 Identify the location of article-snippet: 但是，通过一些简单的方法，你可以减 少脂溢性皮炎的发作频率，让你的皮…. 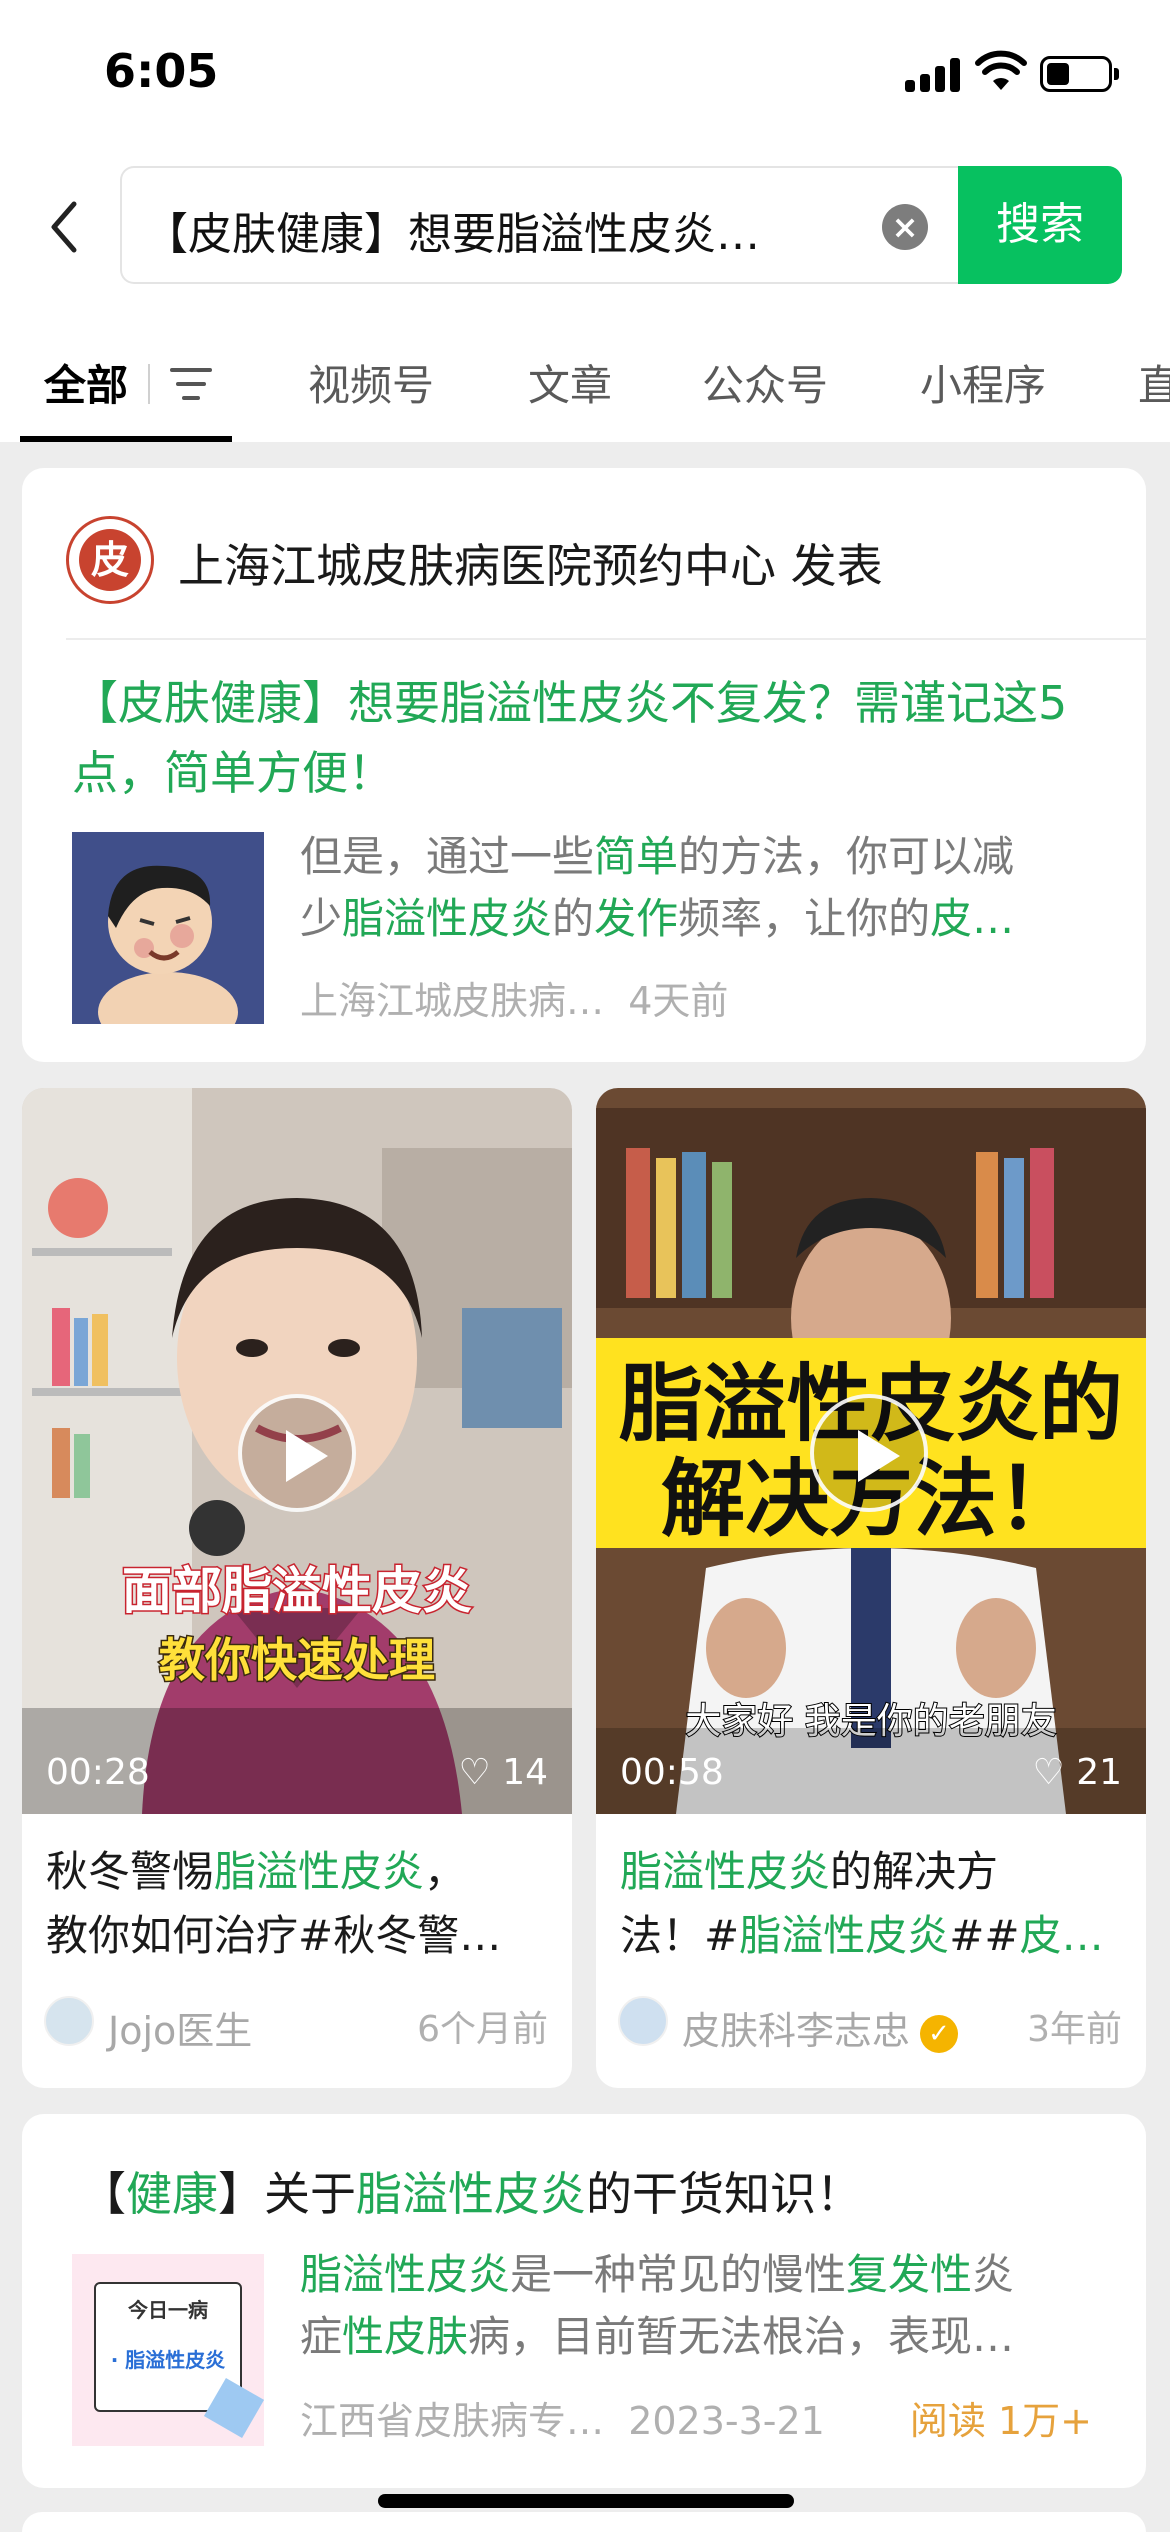
(657, 887).